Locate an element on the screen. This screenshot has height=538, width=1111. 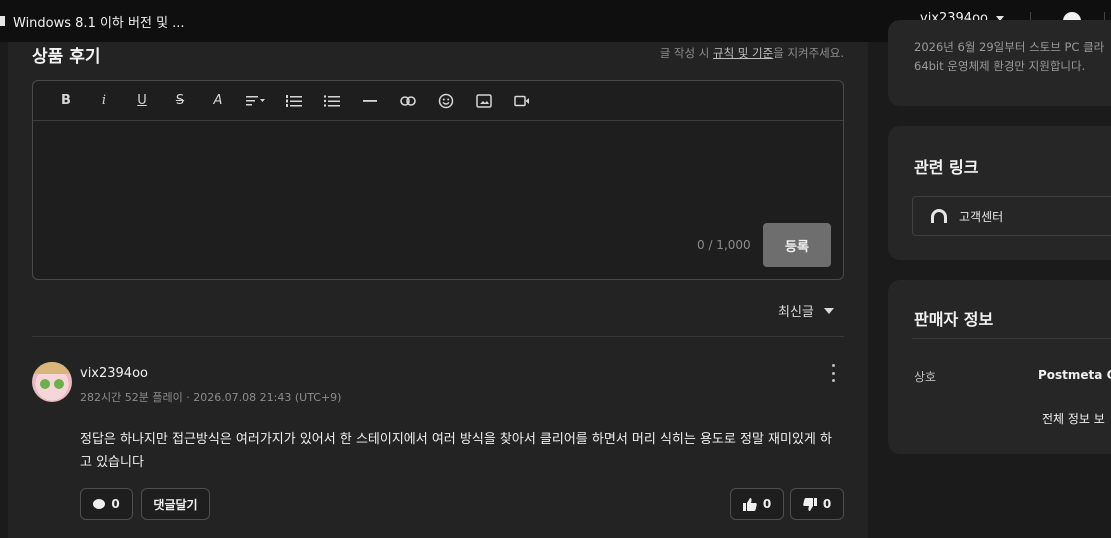
dislike-button: 0 is located at coordinates (817, 504).